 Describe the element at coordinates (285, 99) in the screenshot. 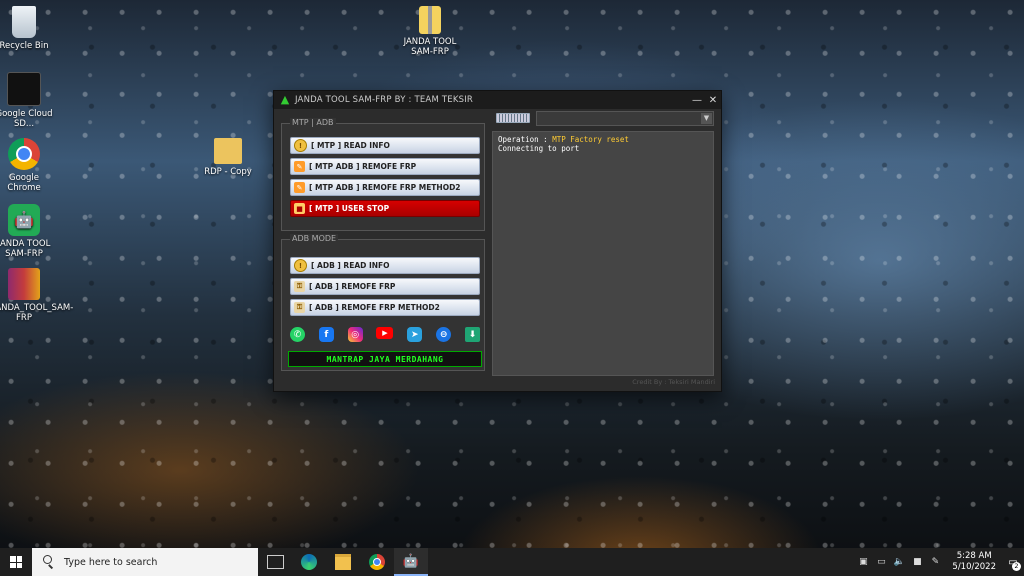

I see `android-app-icon: ▲` at that location.